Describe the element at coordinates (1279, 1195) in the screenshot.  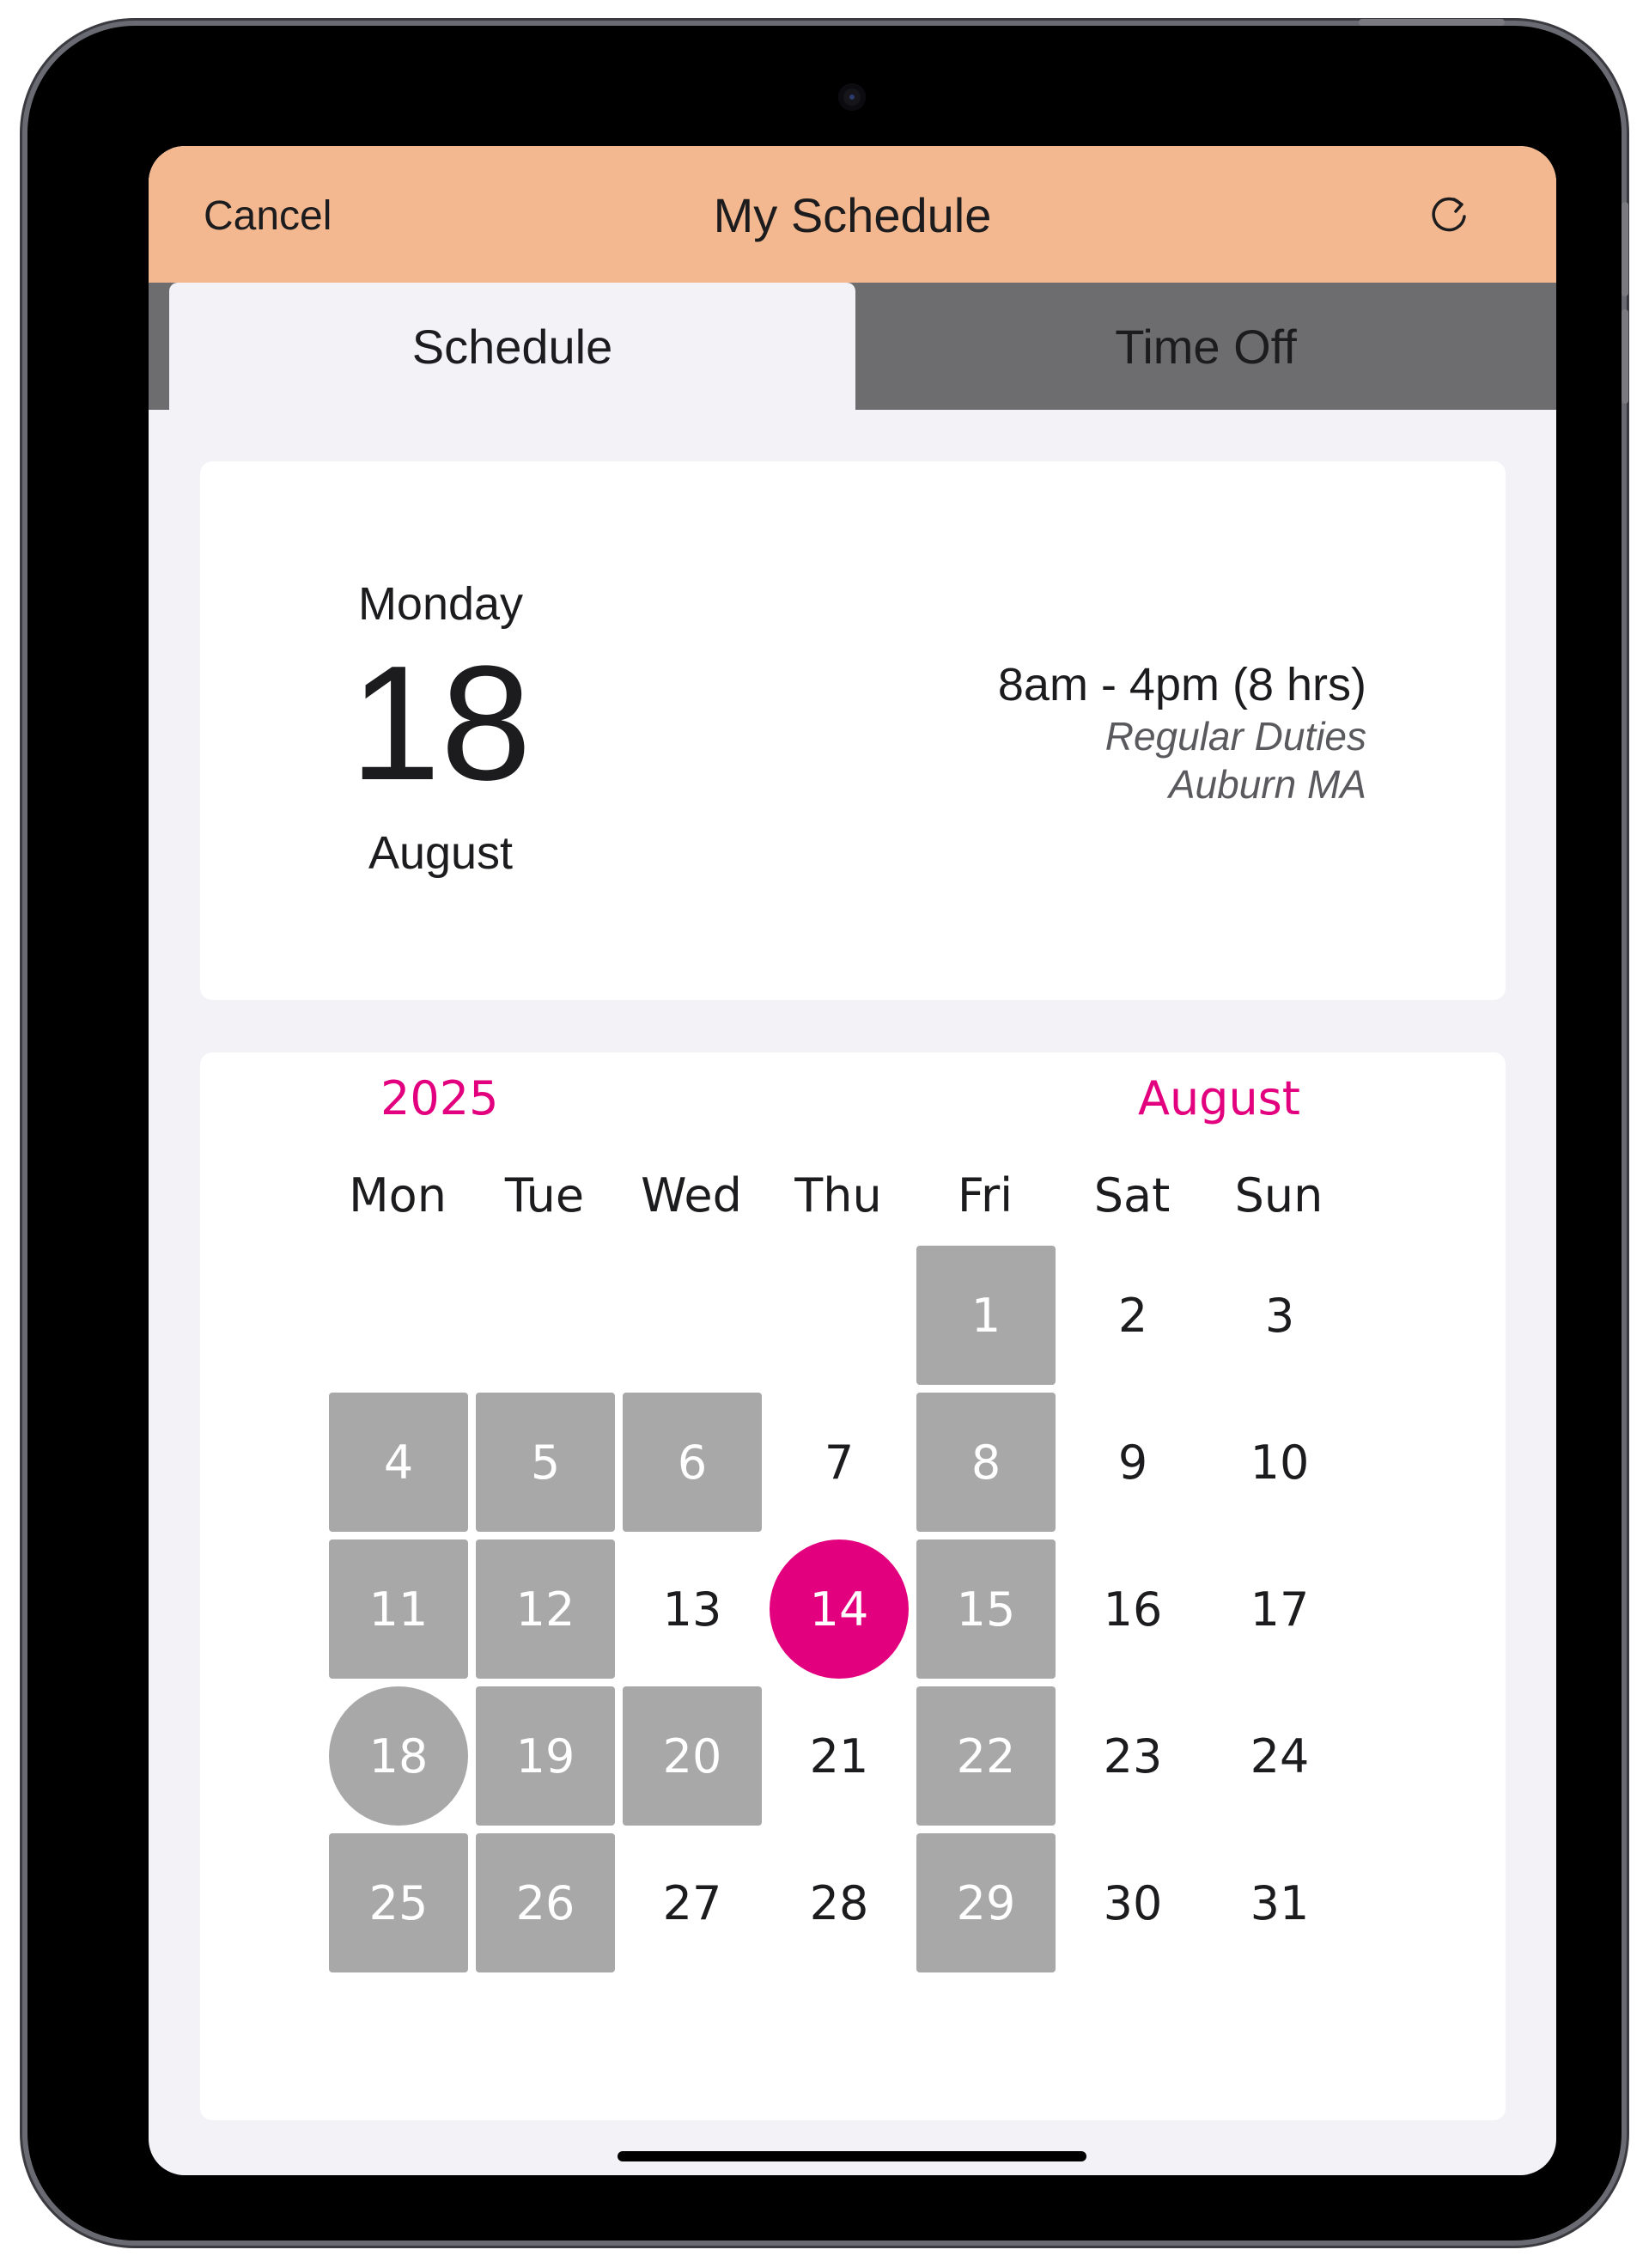
I see `weekday-header-sun: Sun` at that location.